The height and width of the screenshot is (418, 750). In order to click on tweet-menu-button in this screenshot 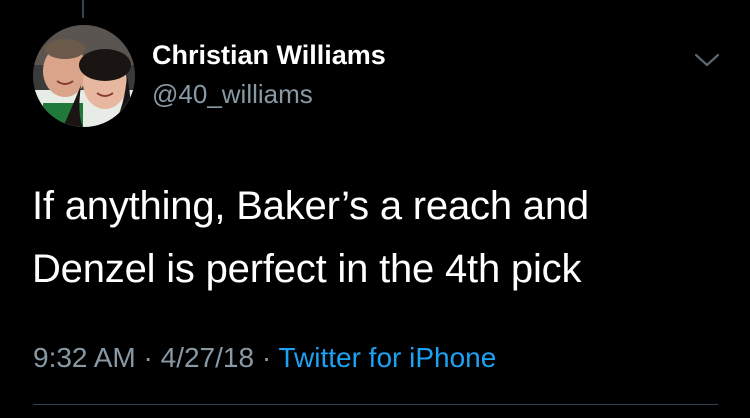, I will do `click(707, 59)`.